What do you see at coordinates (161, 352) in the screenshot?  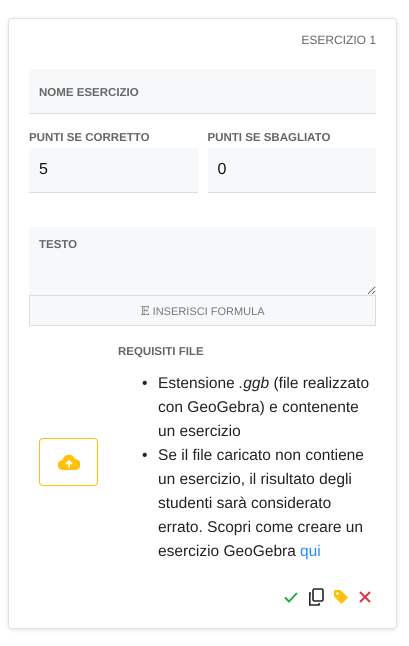 I see `requirements-title: REQUISITI FILE` at bounding box center [161, 352].